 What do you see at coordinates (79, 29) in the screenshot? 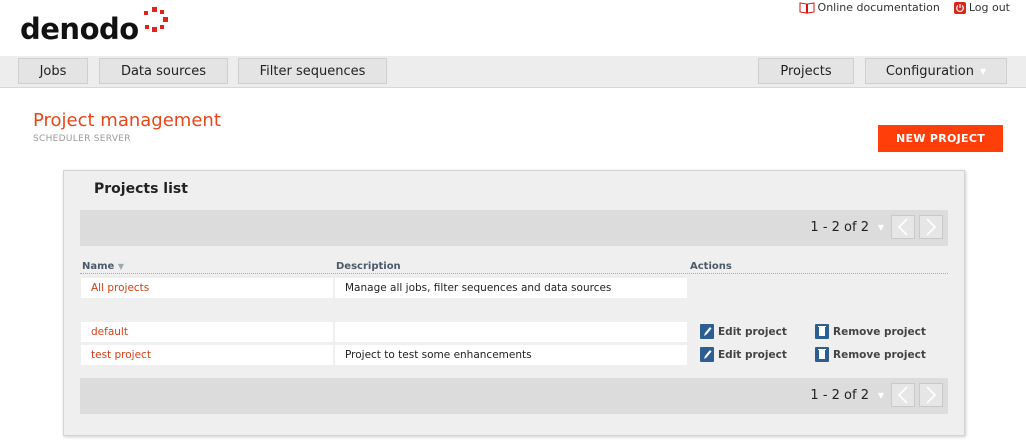
I see `denodo-logo: denodo` at bounding box center [79, 29].